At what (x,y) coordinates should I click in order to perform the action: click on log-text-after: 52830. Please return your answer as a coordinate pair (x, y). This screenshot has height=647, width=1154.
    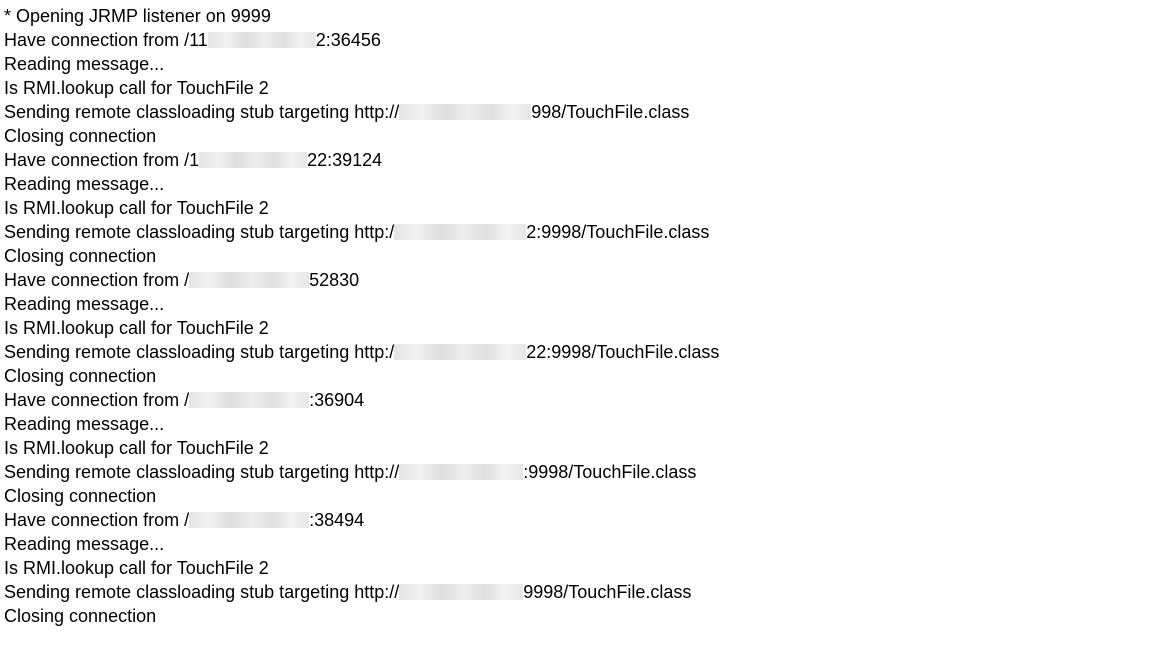
    Looking at the image, I should click on (334, 280).